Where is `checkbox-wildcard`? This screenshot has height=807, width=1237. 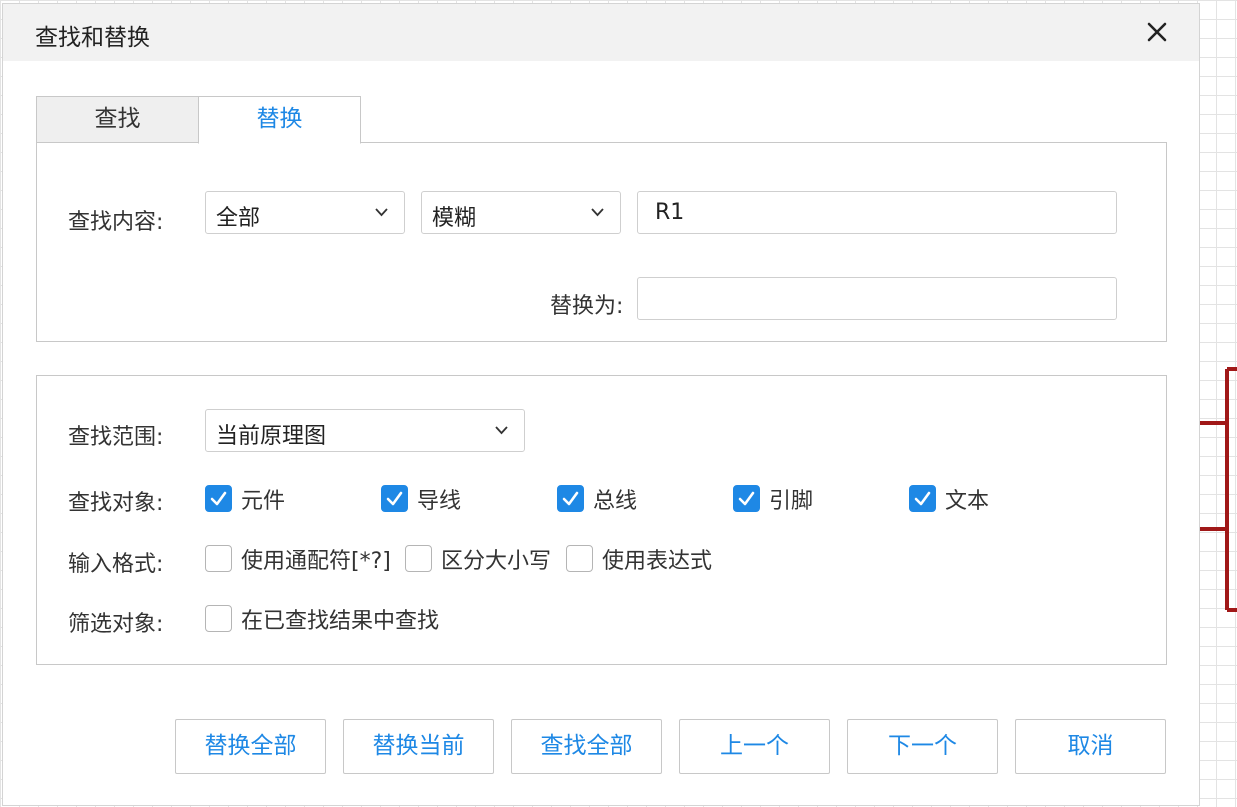 checkbox-wildcard is located at coordinates (218, 558).